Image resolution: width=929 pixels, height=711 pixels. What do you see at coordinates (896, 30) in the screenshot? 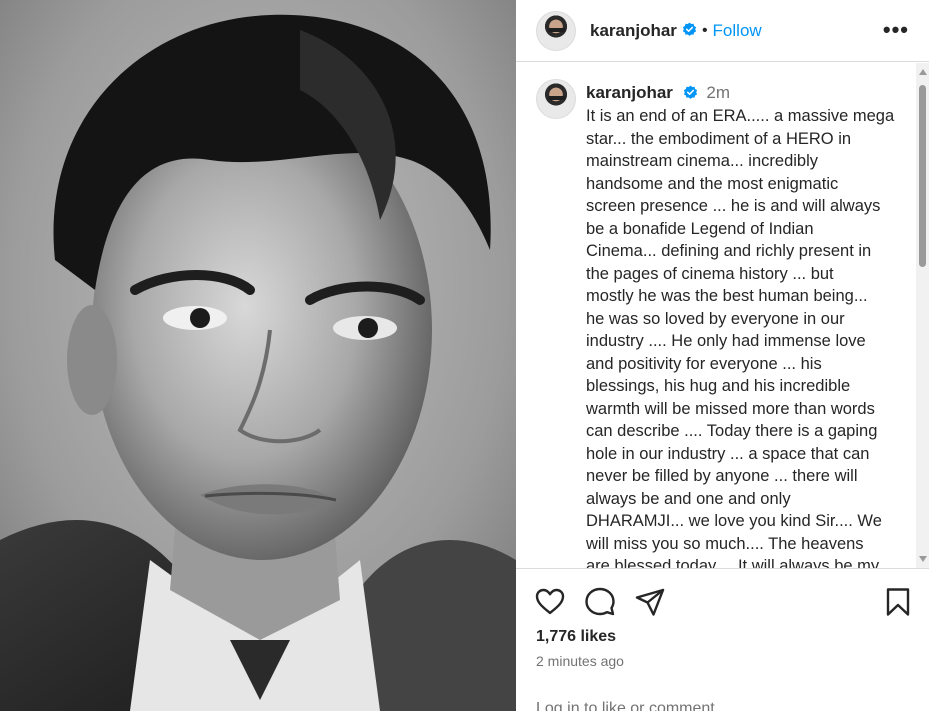
I see `more-options-icon: •••` at bounding box center [896, 30].